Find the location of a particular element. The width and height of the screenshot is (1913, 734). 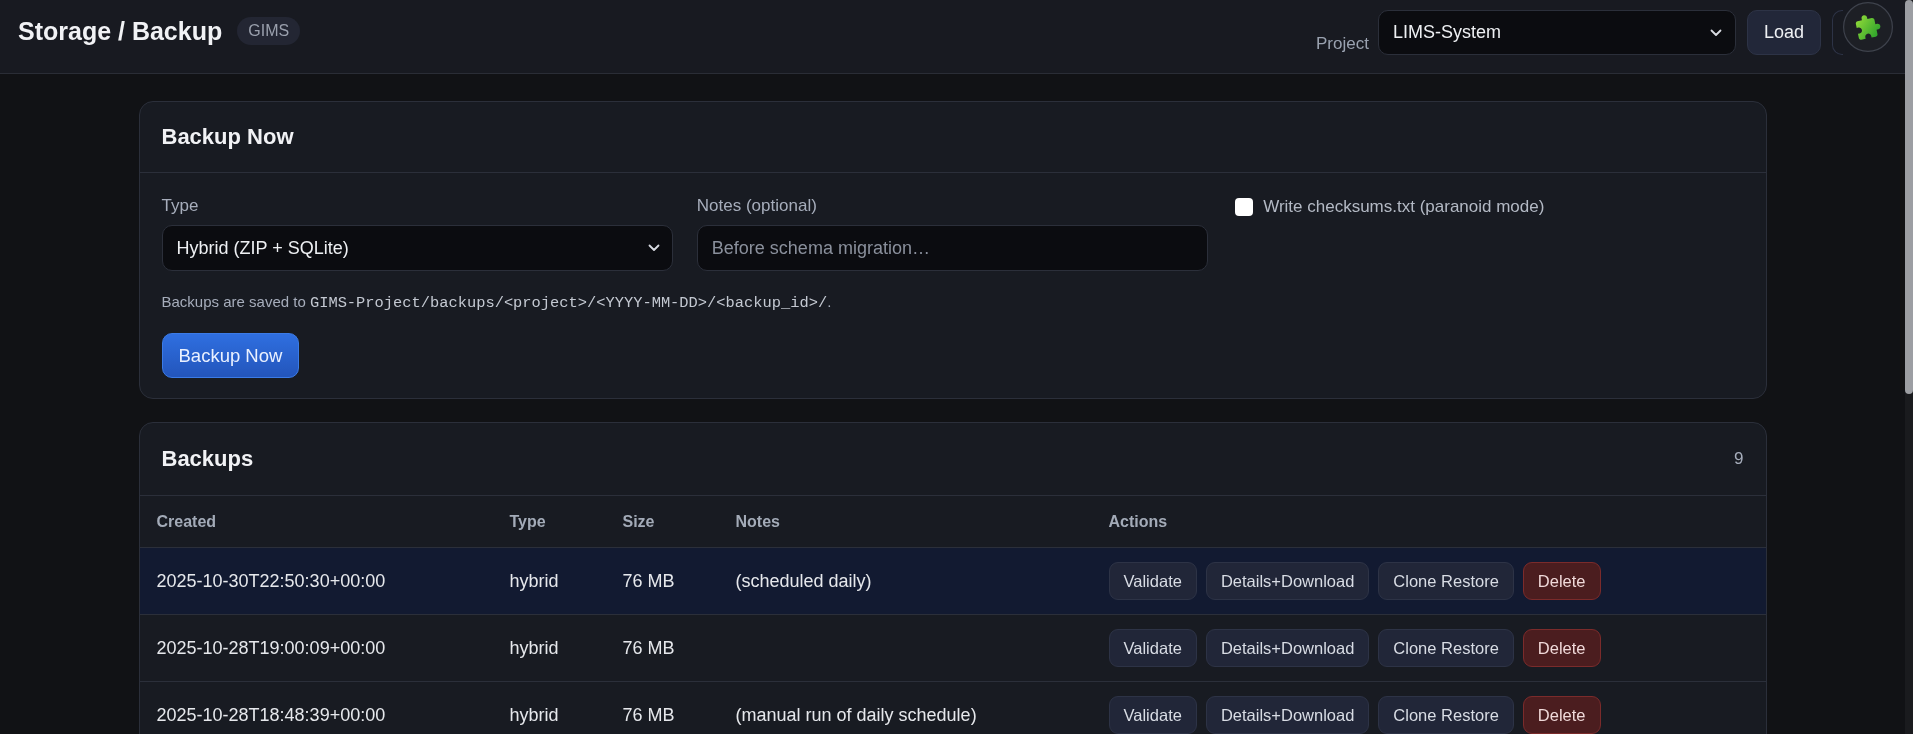

type-select: Hybrid (ZIP + SQLite) is located at coordinates (417, 248).